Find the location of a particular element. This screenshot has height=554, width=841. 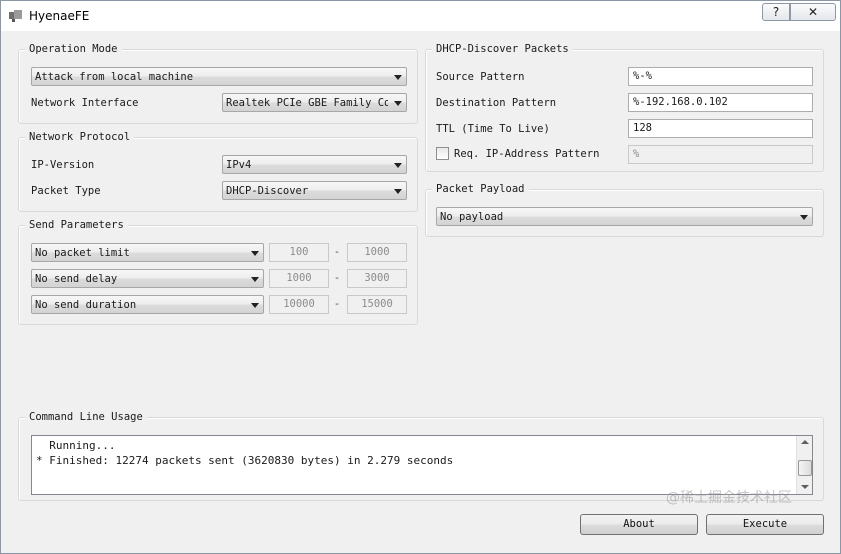

scroll-thumb is located at coordinates (805, 468).